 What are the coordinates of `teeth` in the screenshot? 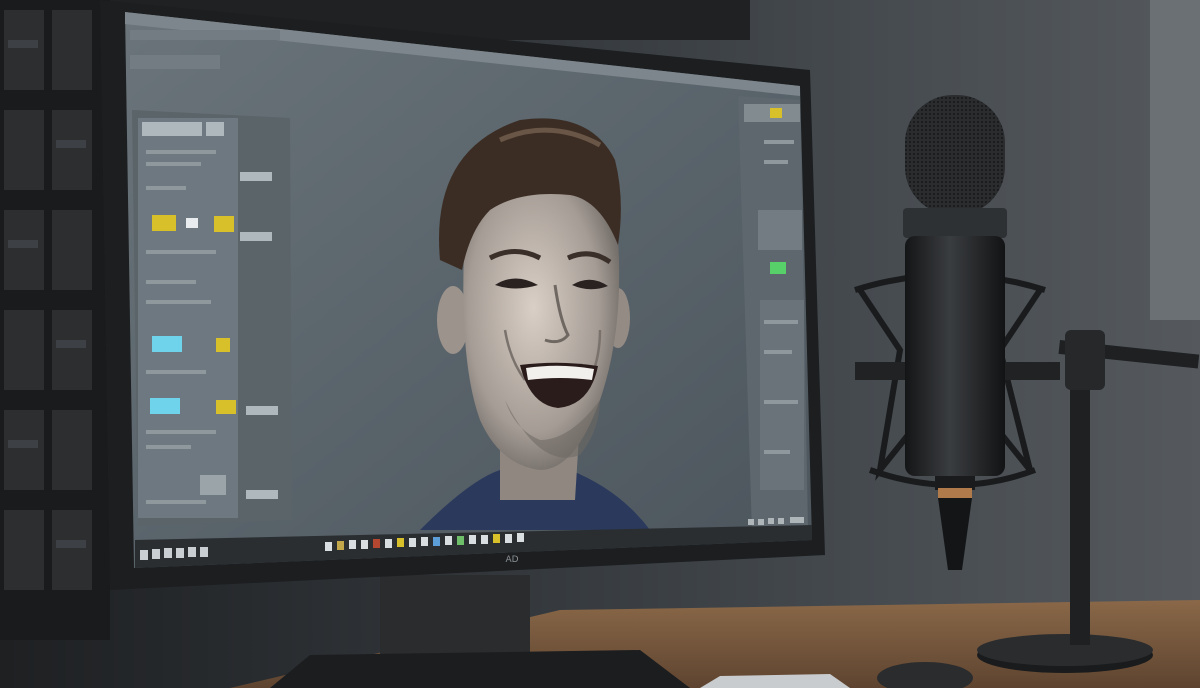 It's located at (560, 372).